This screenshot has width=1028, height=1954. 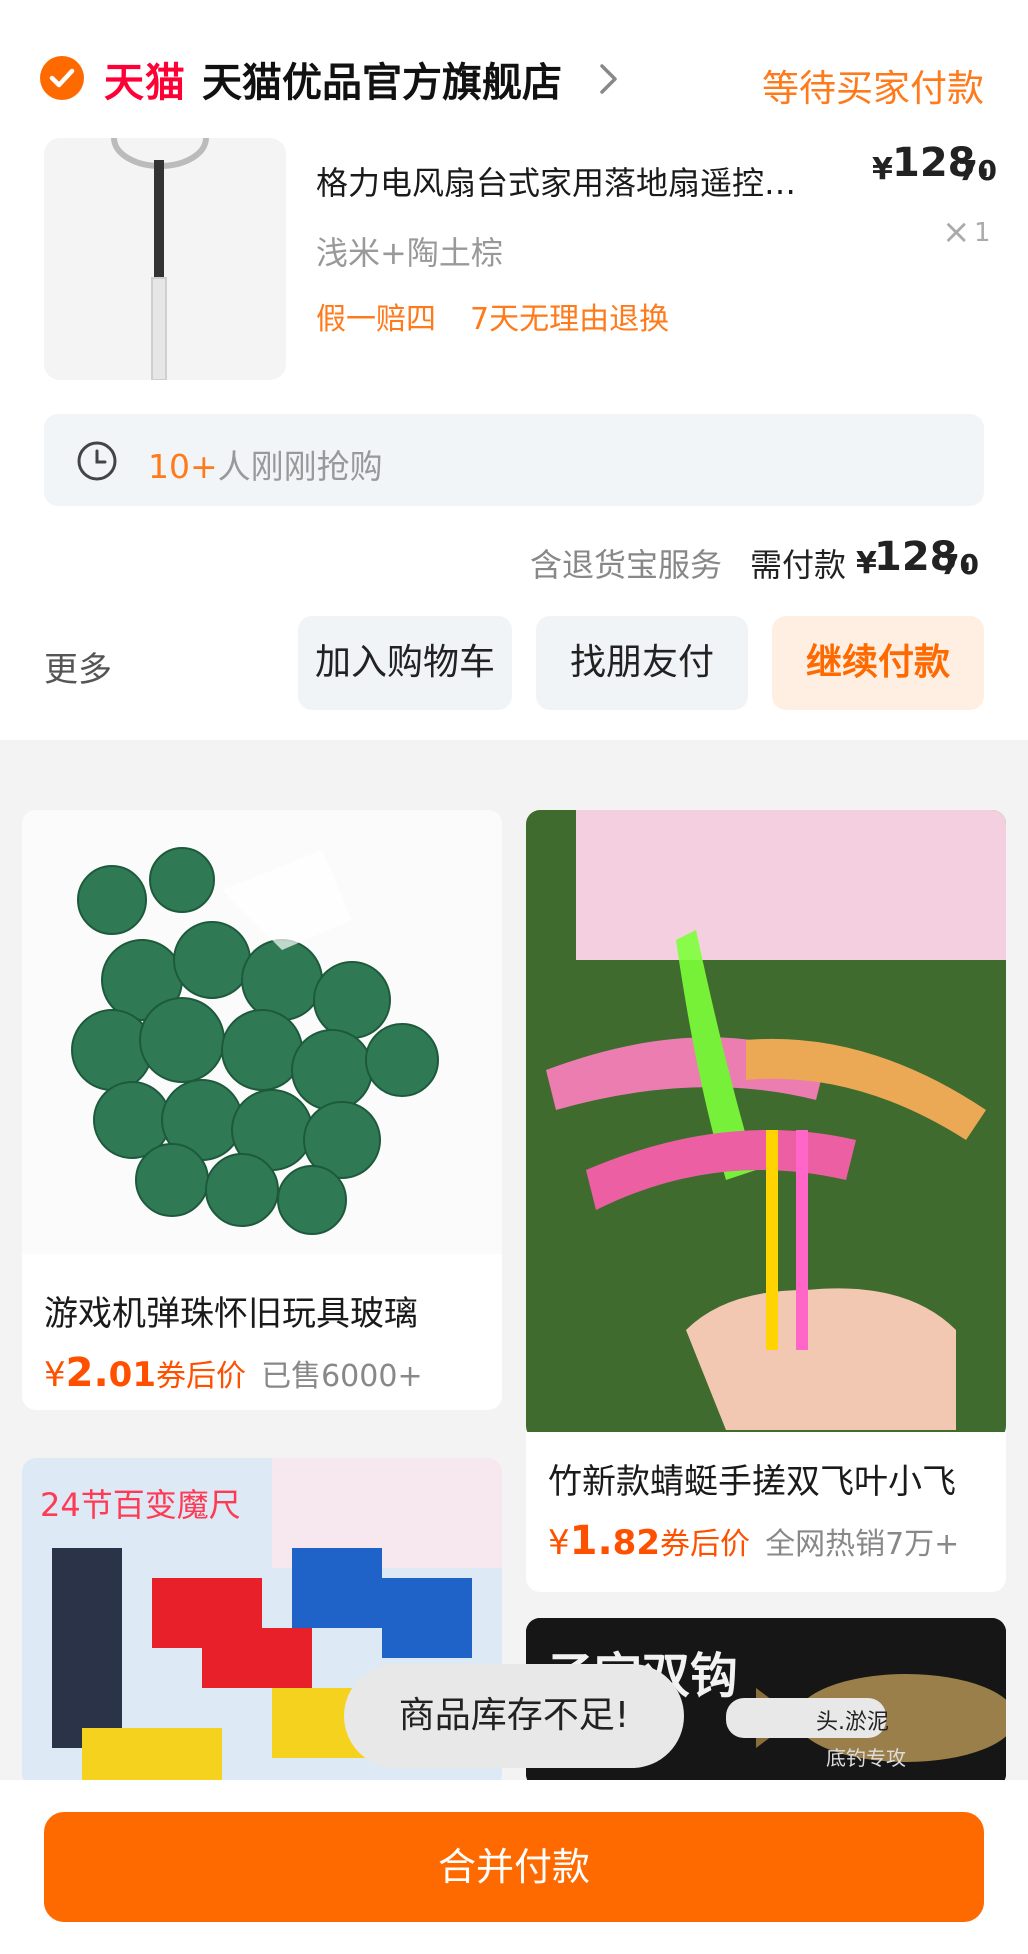 What do you see at coordinates (145, 83) in the screenshot?
I see `tmall-logo: 天猫` at bounding box center [145, 83].